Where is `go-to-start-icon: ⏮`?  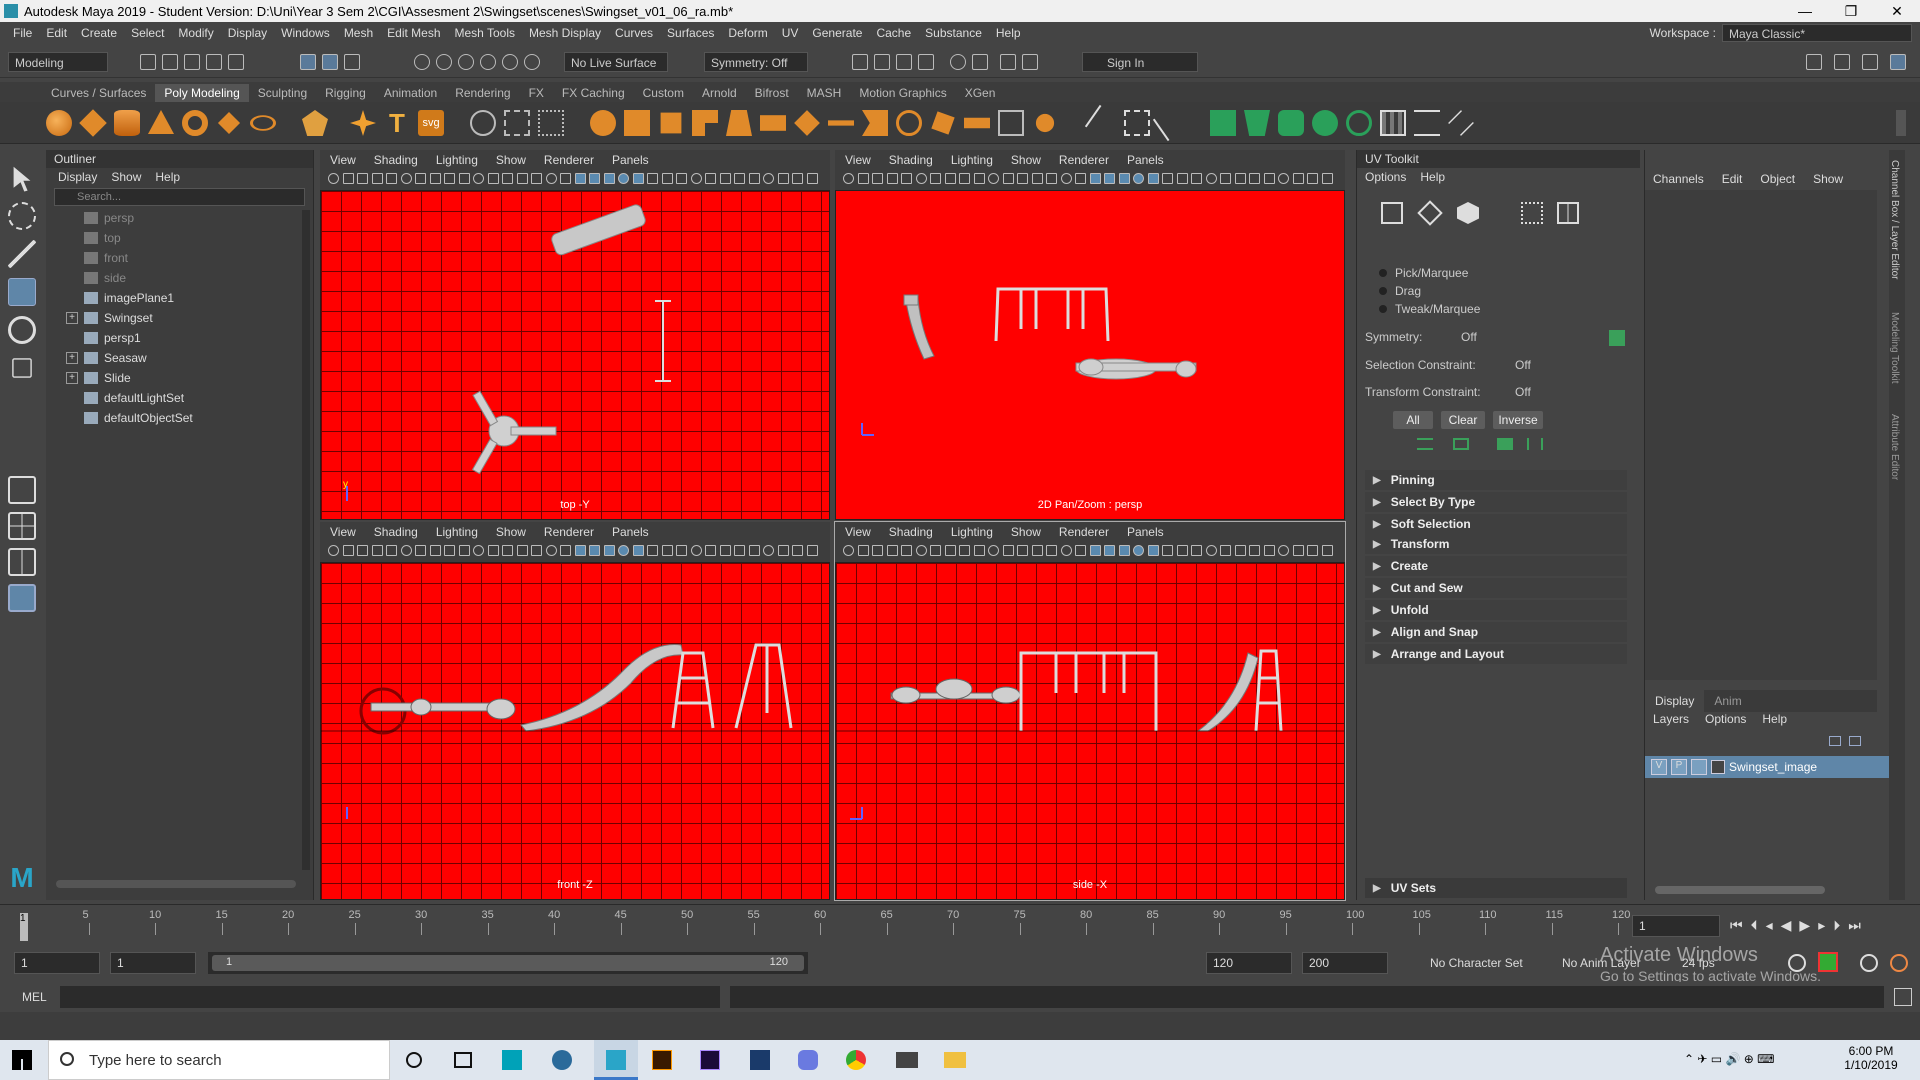 go-to-start-icon: ⏮ is located at coordinates (1736, 925).